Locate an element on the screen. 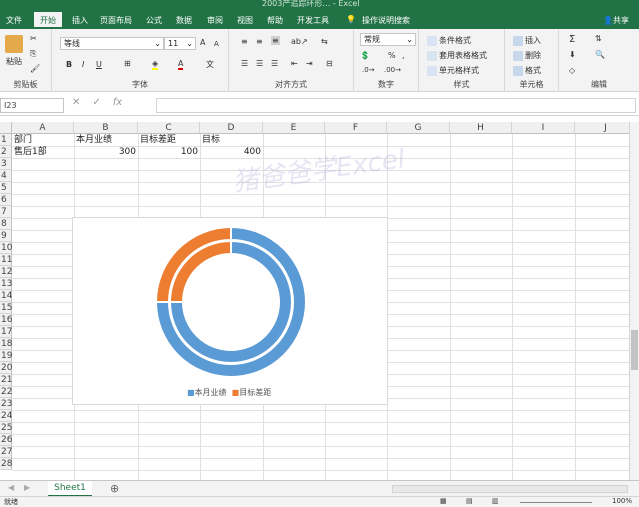 The width and height of the screenshot is (639, 507). column-header: G is located at coordinates (418, 128).